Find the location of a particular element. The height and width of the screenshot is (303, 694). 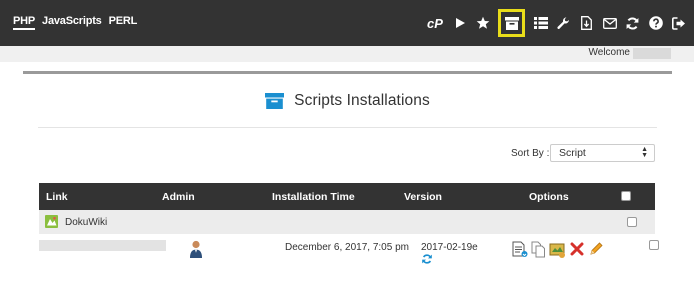

username-redacted is located at coordinates (652, 53).